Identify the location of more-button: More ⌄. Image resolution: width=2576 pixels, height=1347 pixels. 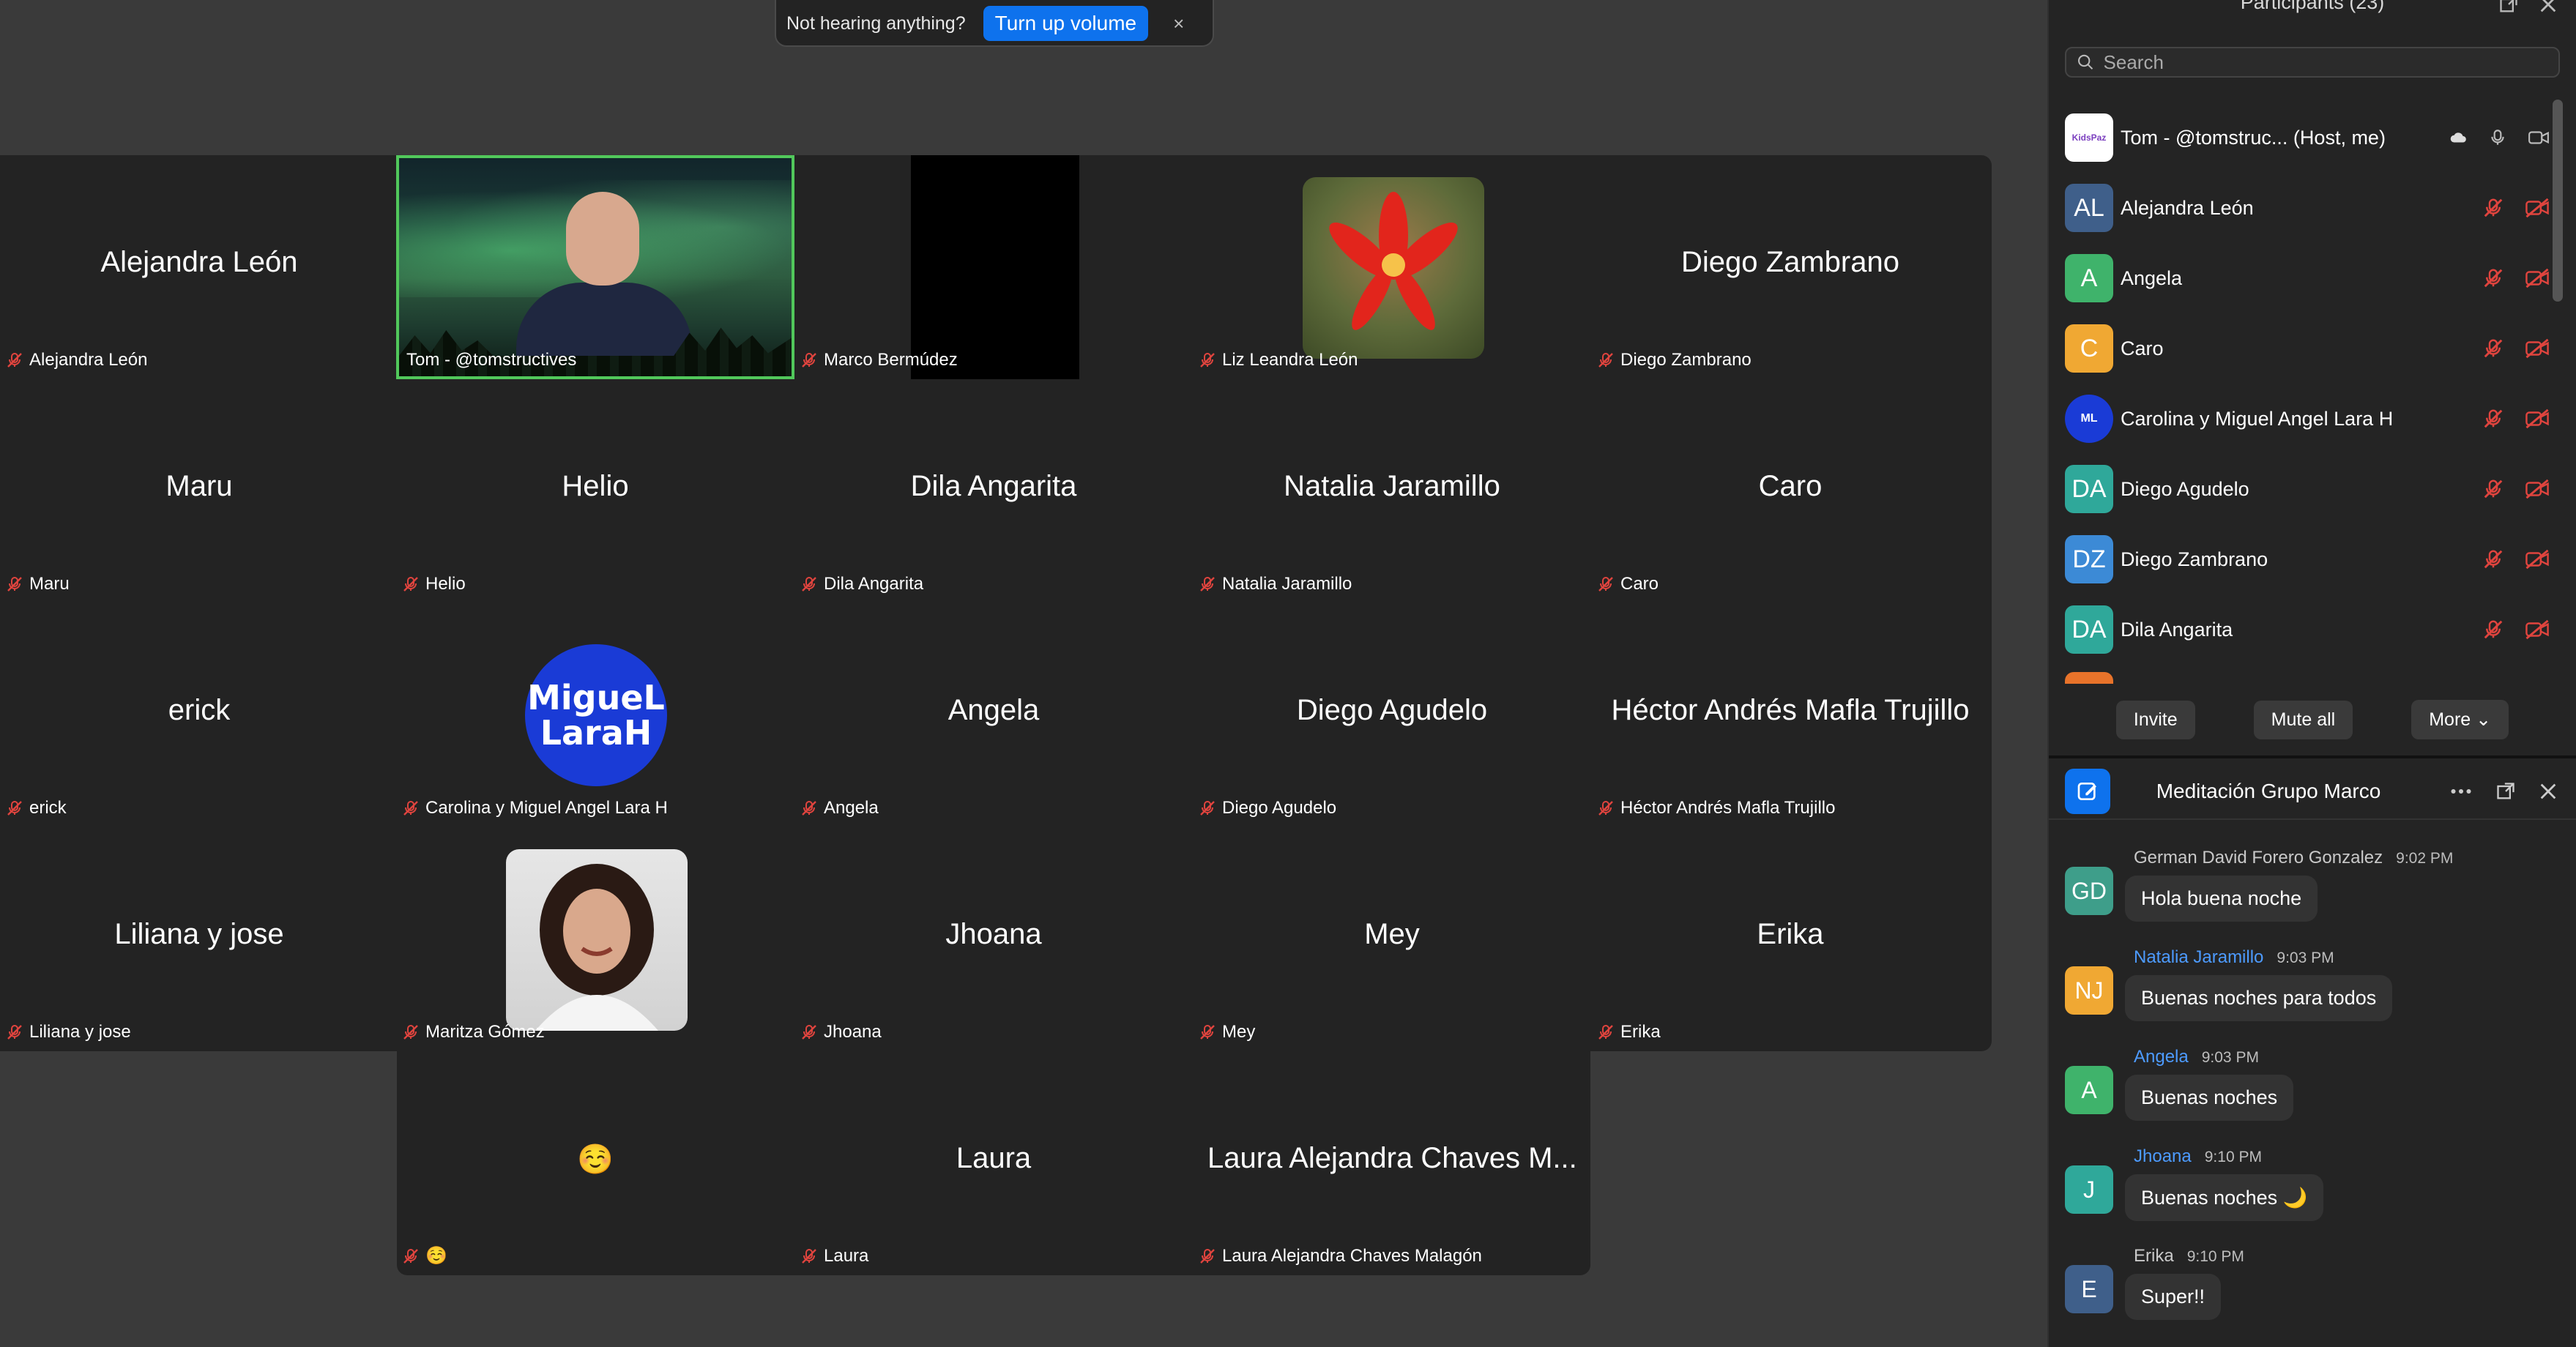
(2460, 720).